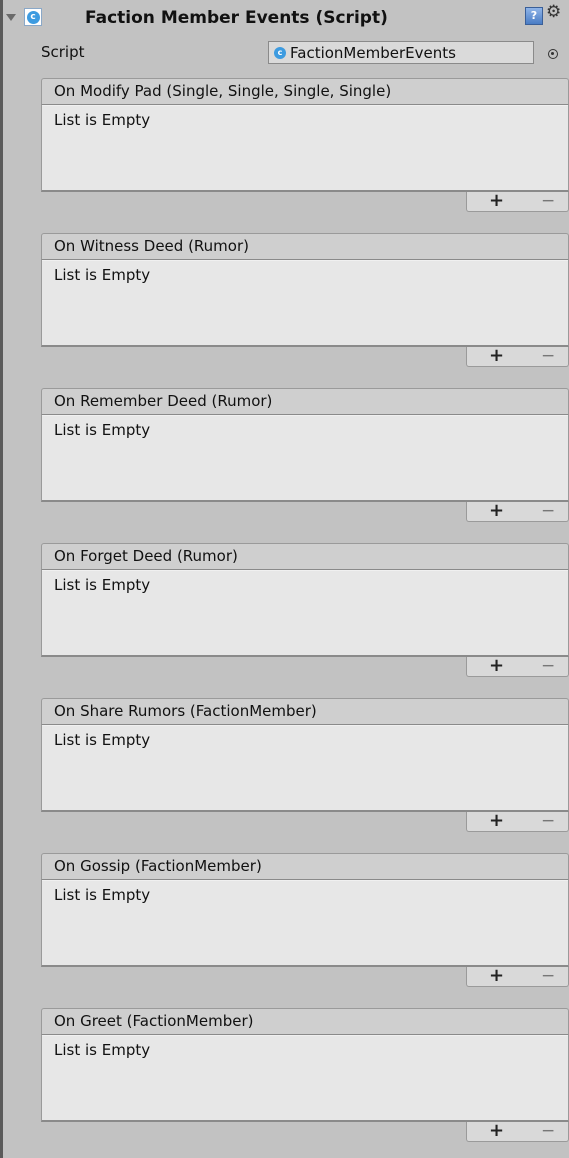 The image size is (569, 1158). Describe the element at coordinates (236, 18) in the screenshot. I see `component-title: Faction Member Events (Script)` at that location.